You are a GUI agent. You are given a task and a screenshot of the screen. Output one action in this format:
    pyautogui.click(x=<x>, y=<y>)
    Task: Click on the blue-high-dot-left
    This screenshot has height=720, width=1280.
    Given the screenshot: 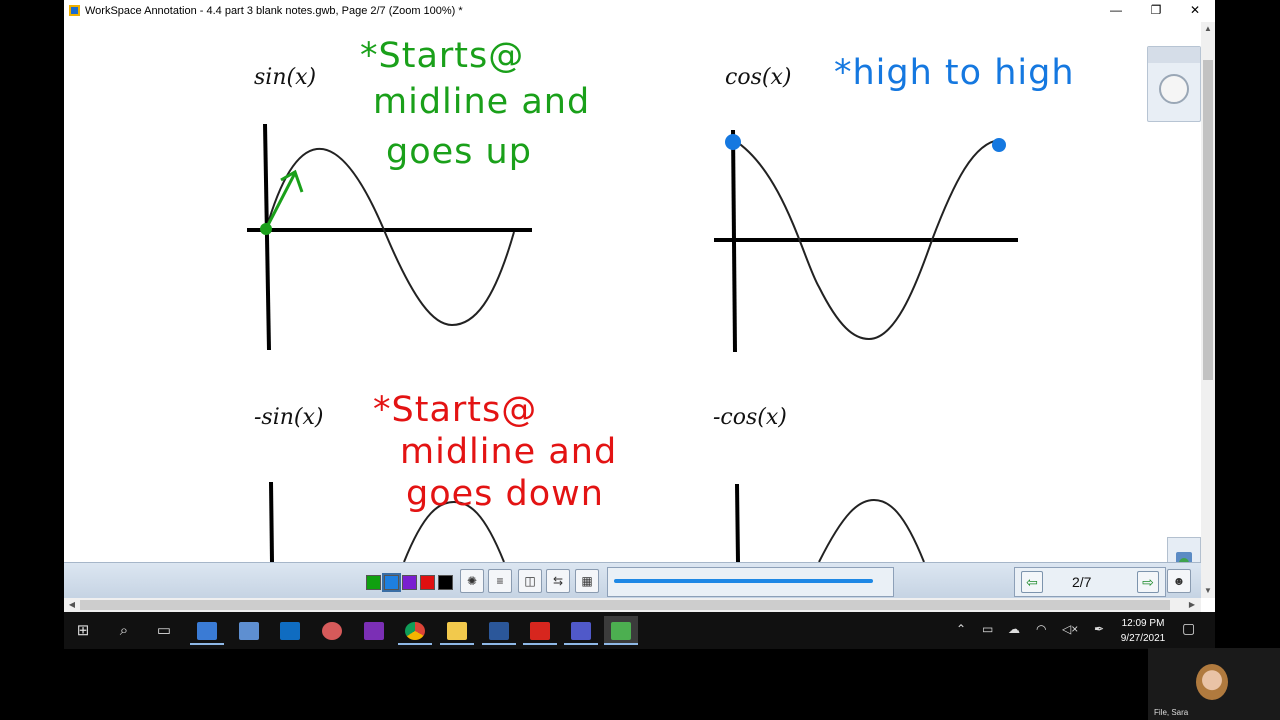 What is the action you would take?
    pyautogui.click(x=733, y=142)
    